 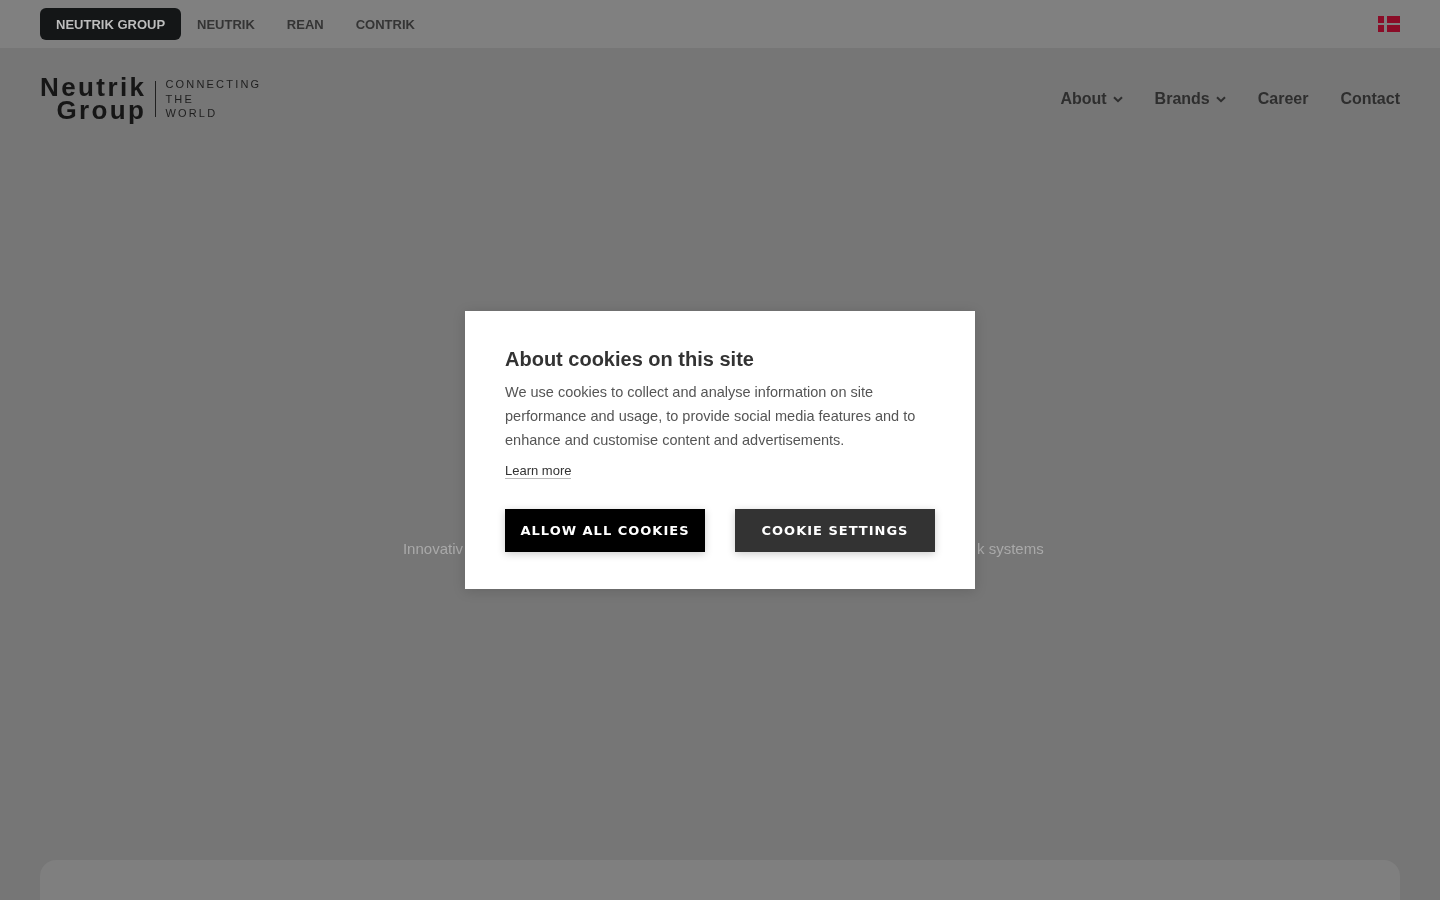 What do you see at coordinates (538, 471) in the screenshot?
I see `learn-more-link: Learn more` at bounding box center [538, 471].